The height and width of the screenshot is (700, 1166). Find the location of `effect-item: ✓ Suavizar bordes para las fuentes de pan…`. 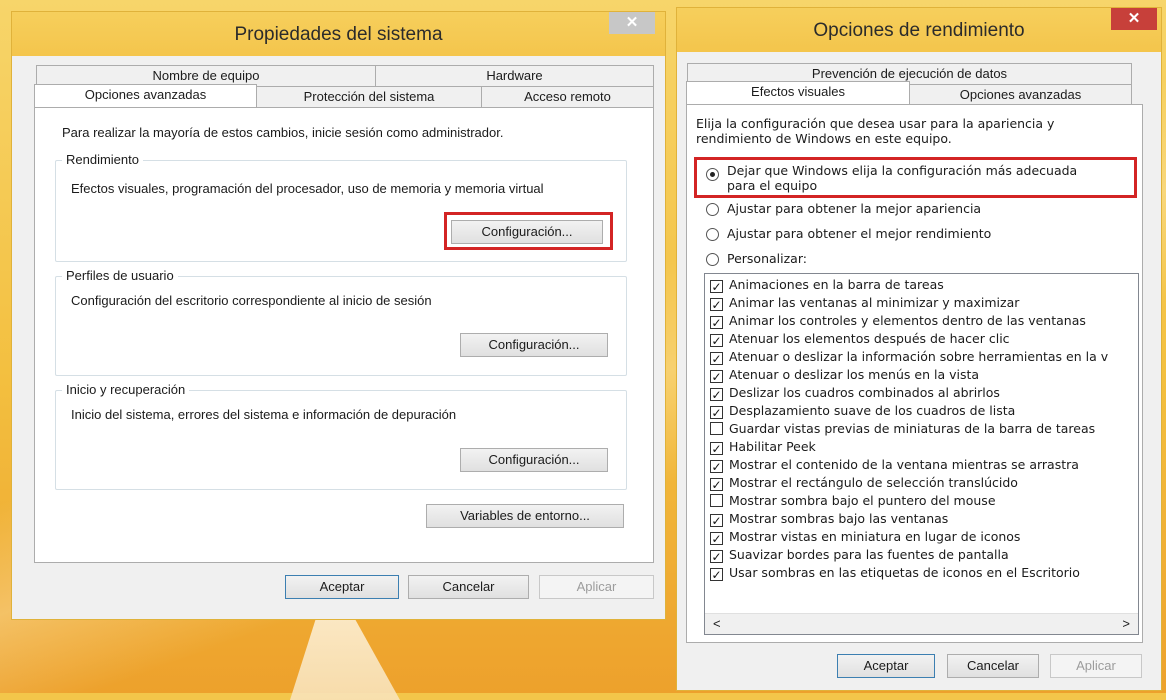

effect-item: ✓ Suavizar bordes para las fuentes de pan… is located at coordinates (859, 556).